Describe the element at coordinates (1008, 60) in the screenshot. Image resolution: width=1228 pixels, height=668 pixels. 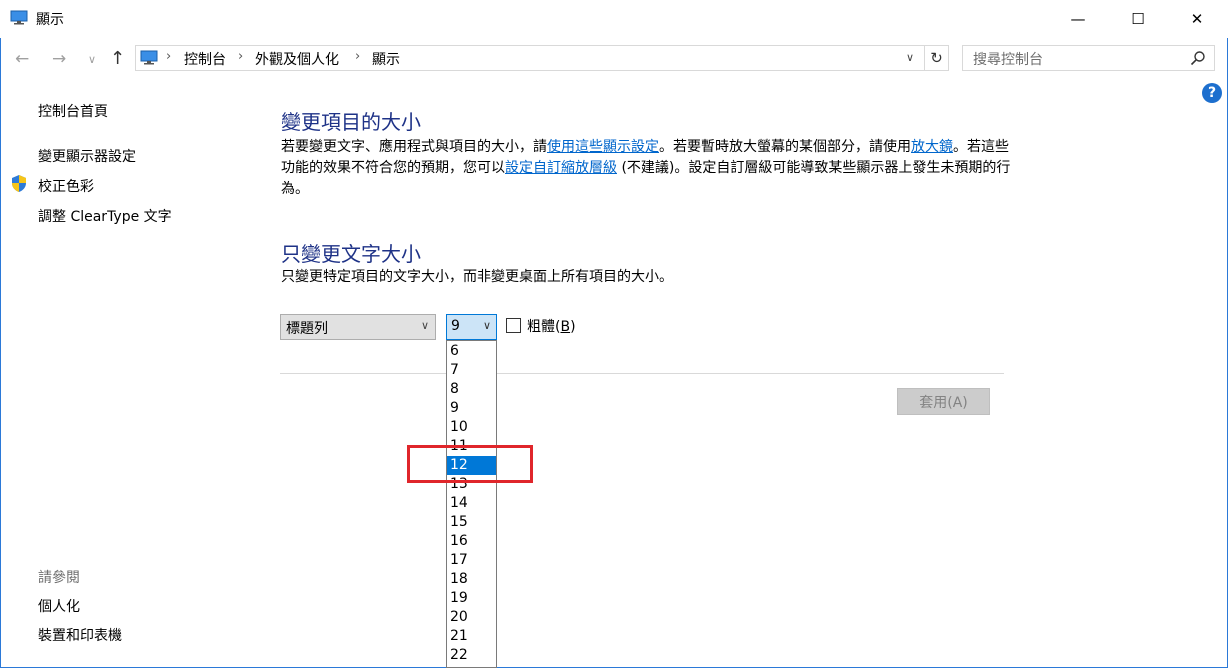
I see `search-placeholder: 搜尋控制台` at that location.